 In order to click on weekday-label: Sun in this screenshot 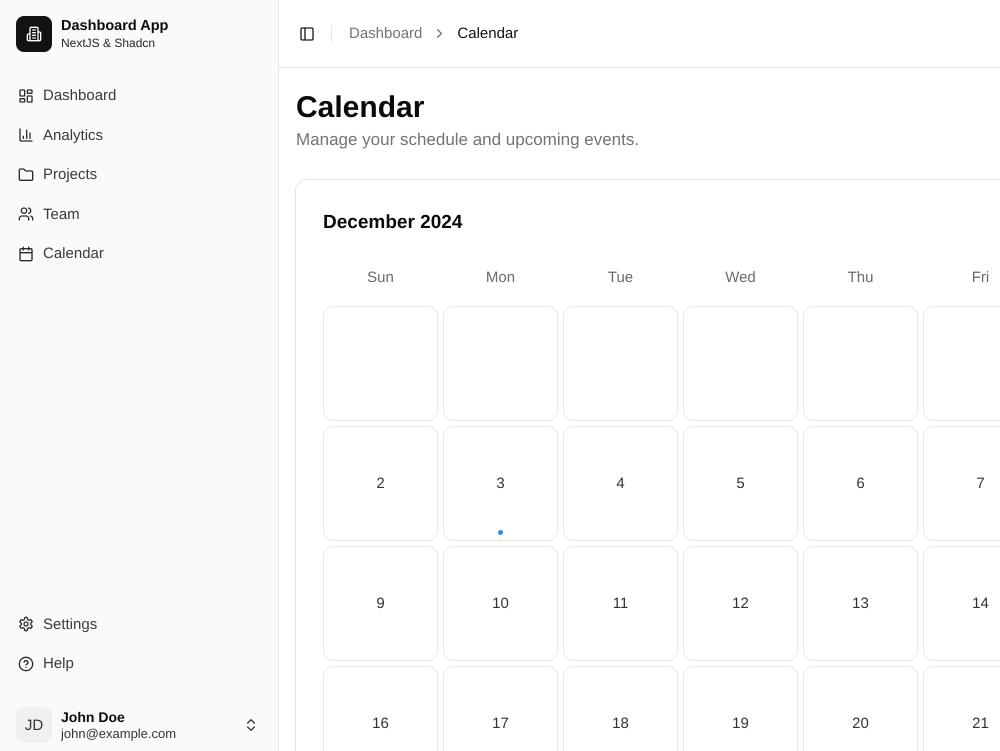, I will do `click(380, 278)`.